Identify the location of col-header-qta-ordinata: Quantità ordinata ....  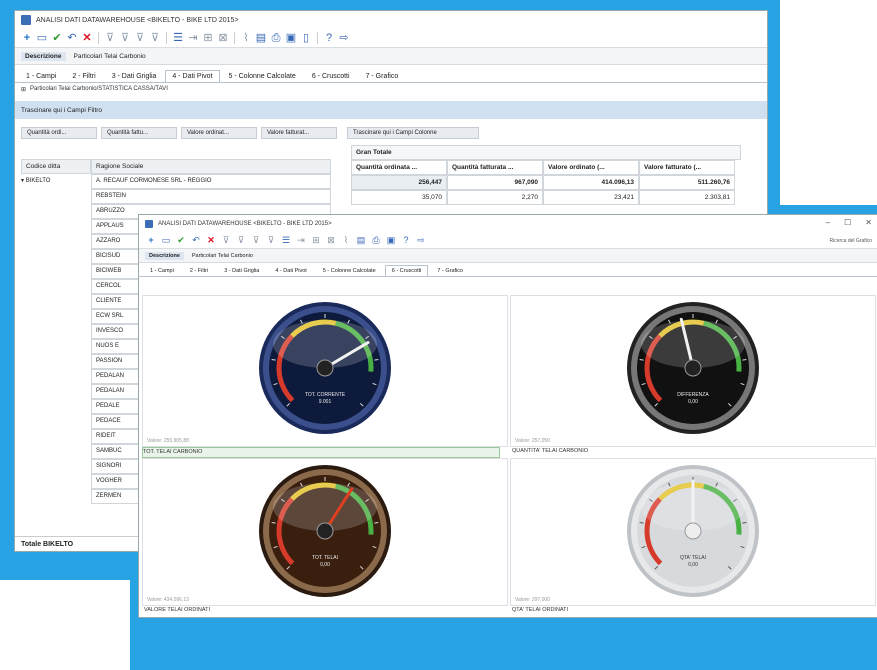
(399, 167).